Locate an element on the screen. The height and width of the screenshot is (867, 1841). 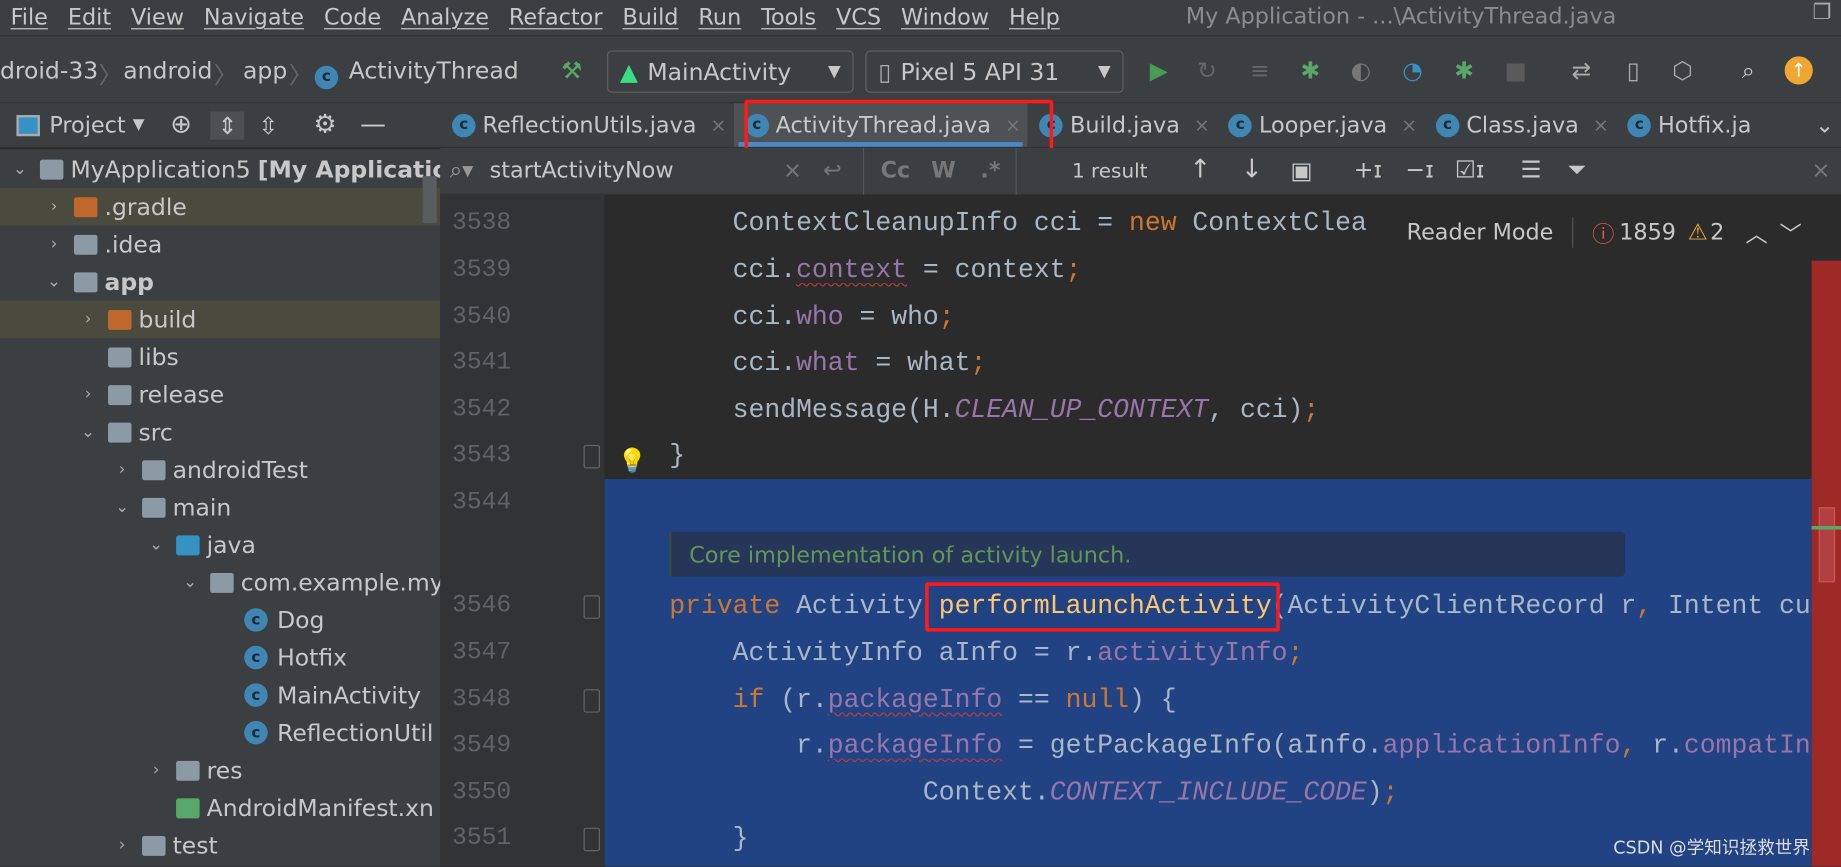
next-occurrence-icon: ↓ is located at coordinates (1252, 169).